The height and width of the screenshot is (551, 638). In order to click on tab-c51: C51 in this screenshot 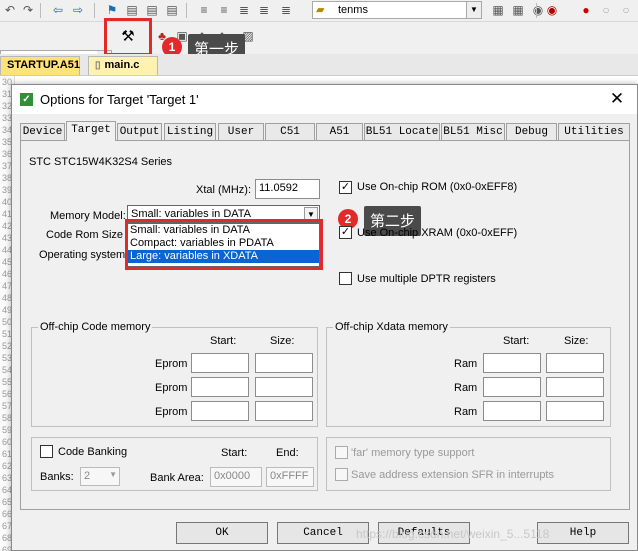, I will do `click(290, 131)`.